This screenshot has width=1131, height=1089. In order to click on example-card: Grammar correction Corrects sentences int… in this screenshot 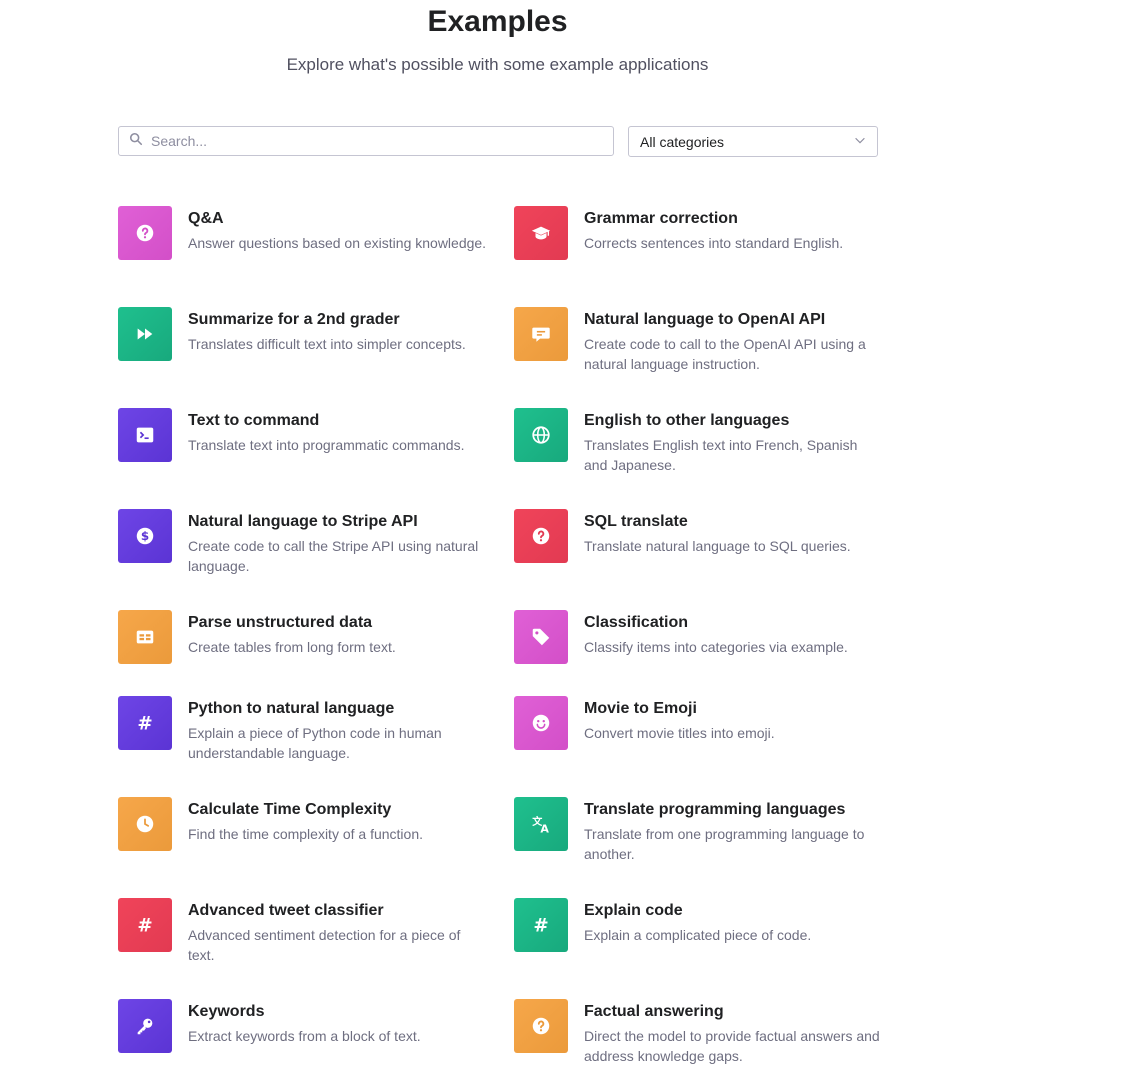, I will do `click(699, 251)`.